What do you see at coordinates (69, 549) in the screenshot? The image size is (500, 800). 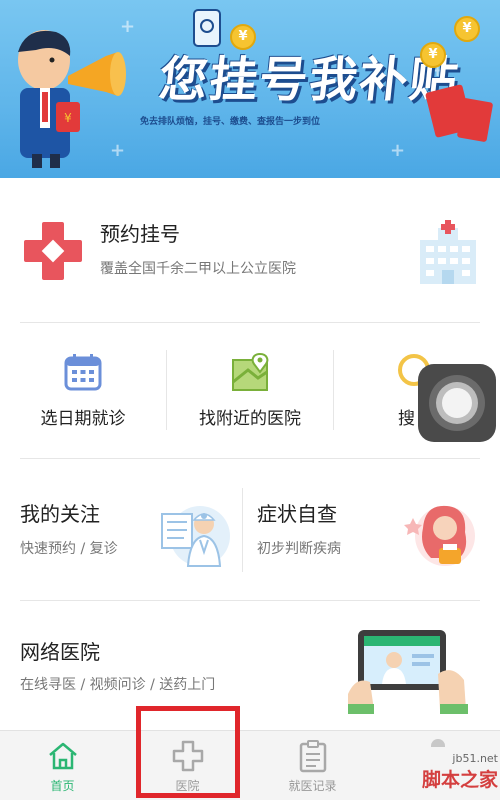 I see `follow-subtitle: 快速预约 / 复诊` at bounding box center [69, 549].